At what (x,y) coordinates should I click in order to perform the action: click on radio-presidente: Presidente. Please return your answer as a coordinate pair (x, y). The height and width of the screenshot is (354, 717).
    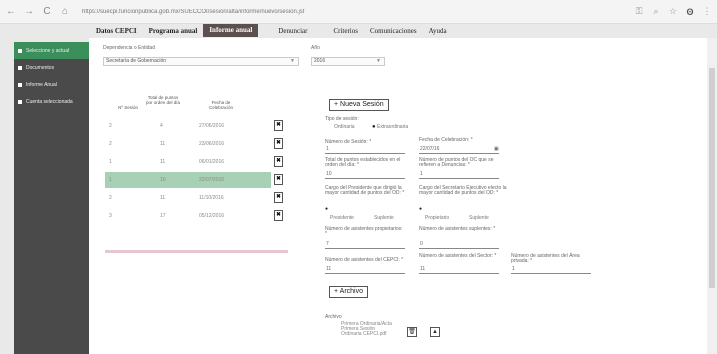
    Looking at the image, I should click on (342, 218).